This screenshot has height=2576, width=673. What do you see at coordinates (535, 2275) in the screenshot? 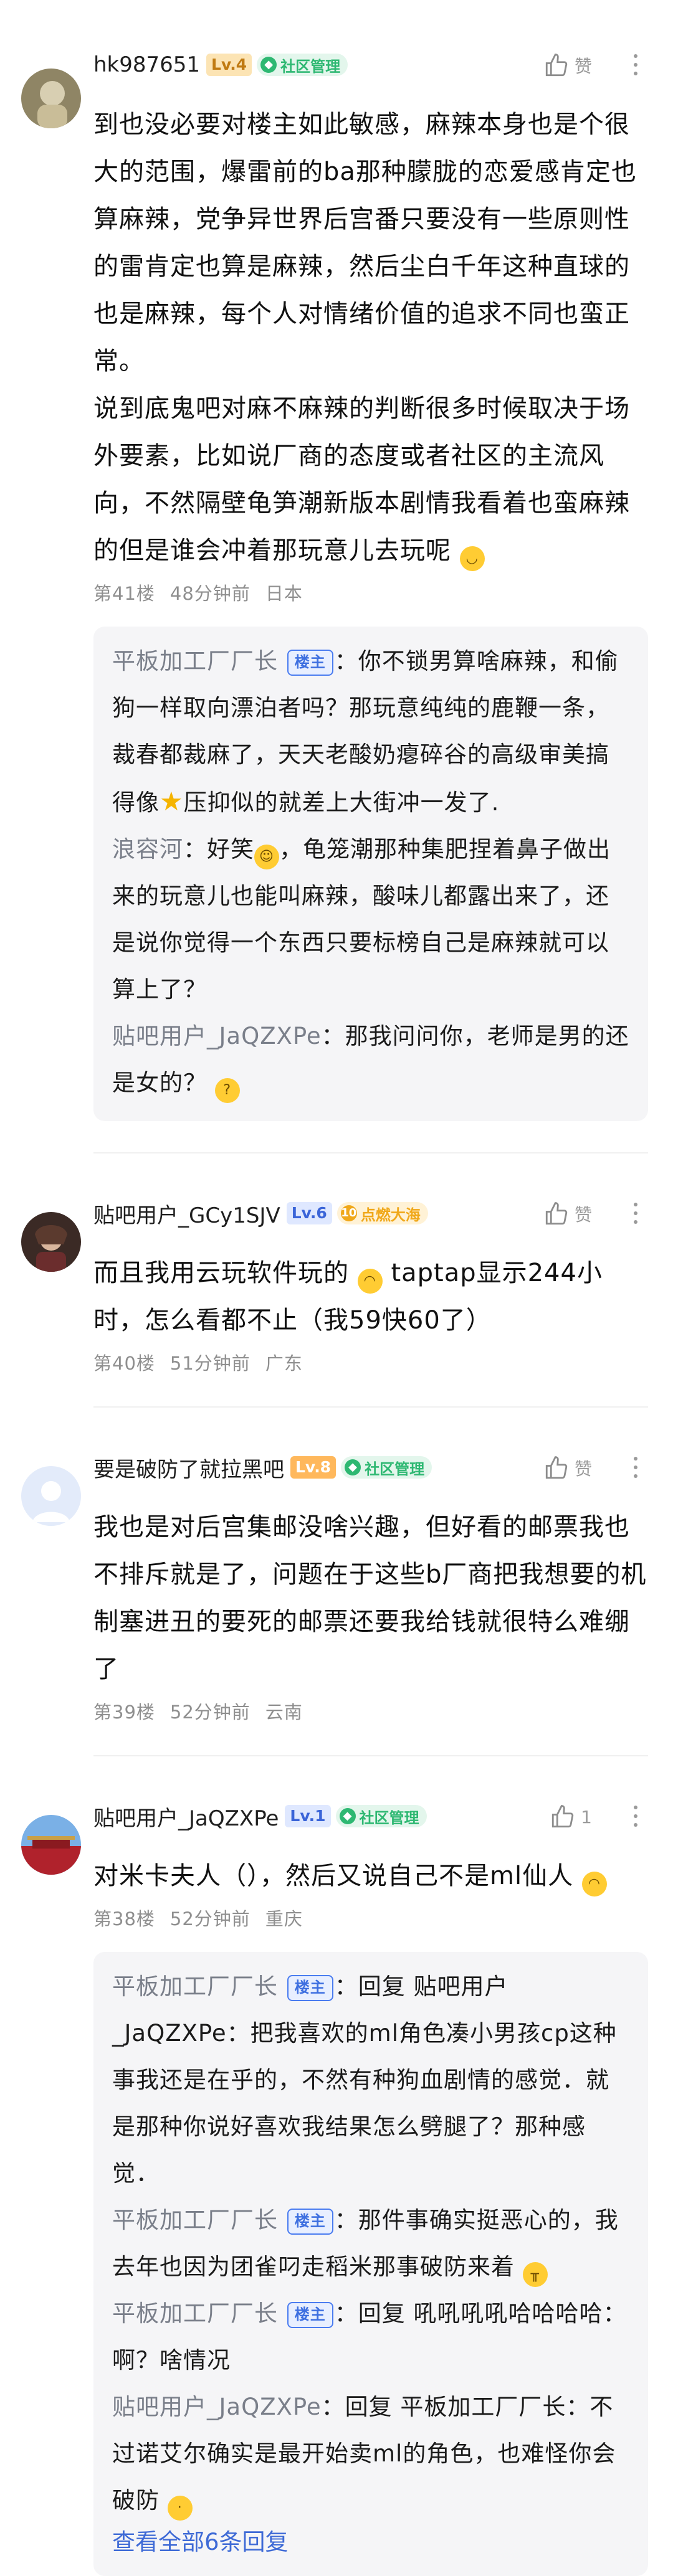
I see `crying-emoji-icon: ╥` at bounding box center [535, 2275].